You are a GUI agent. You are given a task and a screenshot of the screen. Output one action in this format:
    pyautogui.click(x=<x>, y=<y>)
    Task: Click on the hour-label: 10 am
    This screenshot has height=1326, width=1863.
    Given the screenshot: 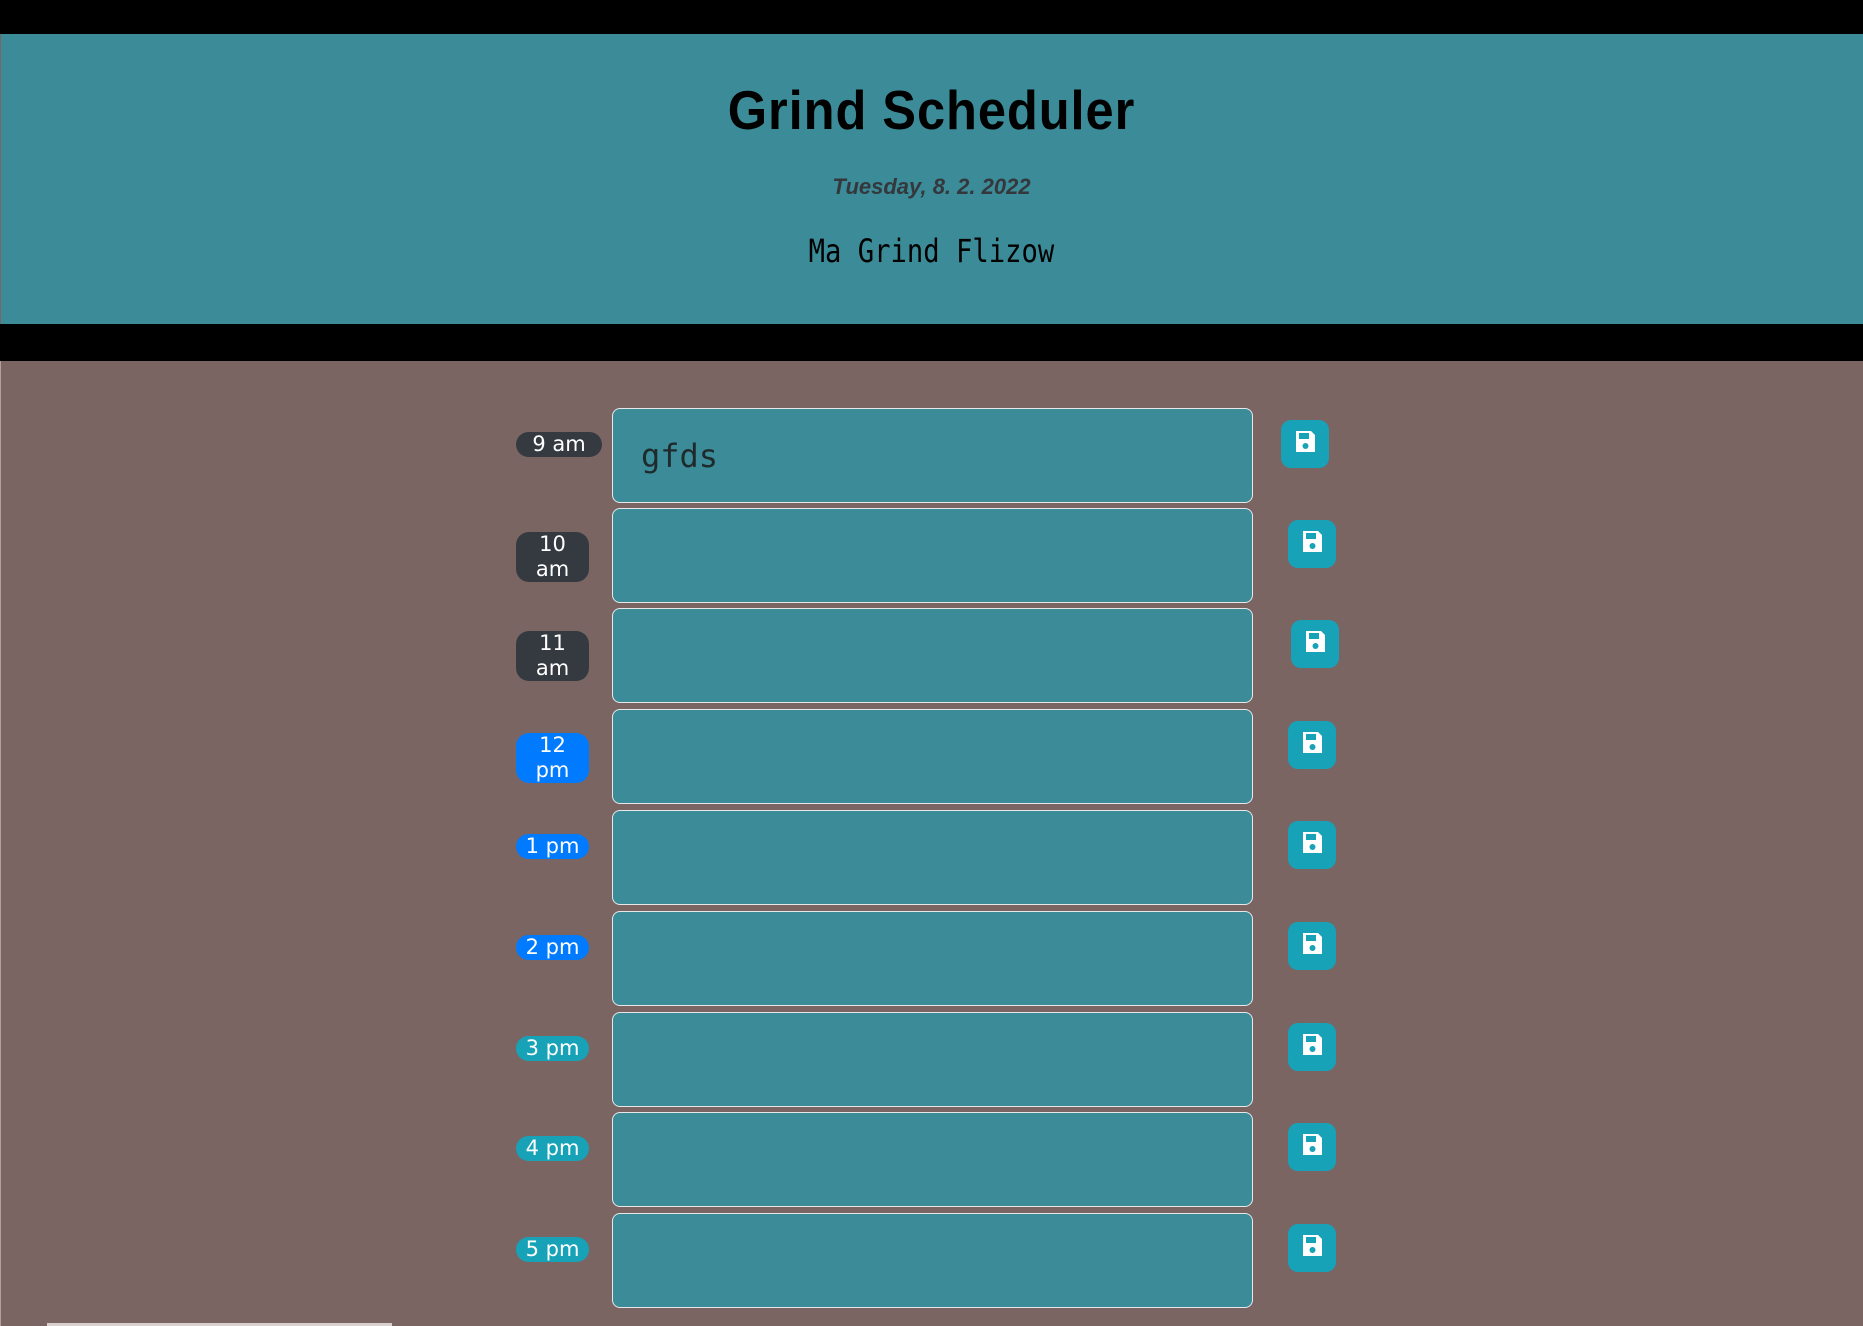 What is the action you would take?
    pyautogui.click(x=552, y=557)
    